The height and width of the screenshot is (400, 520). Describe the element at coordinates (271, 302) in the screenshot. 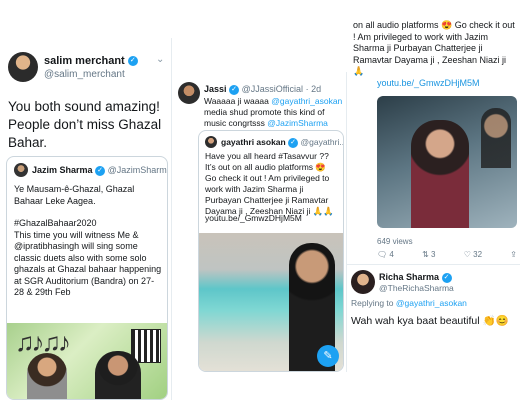

I see `gayathri-video-thumbnail: ✎` at that location.